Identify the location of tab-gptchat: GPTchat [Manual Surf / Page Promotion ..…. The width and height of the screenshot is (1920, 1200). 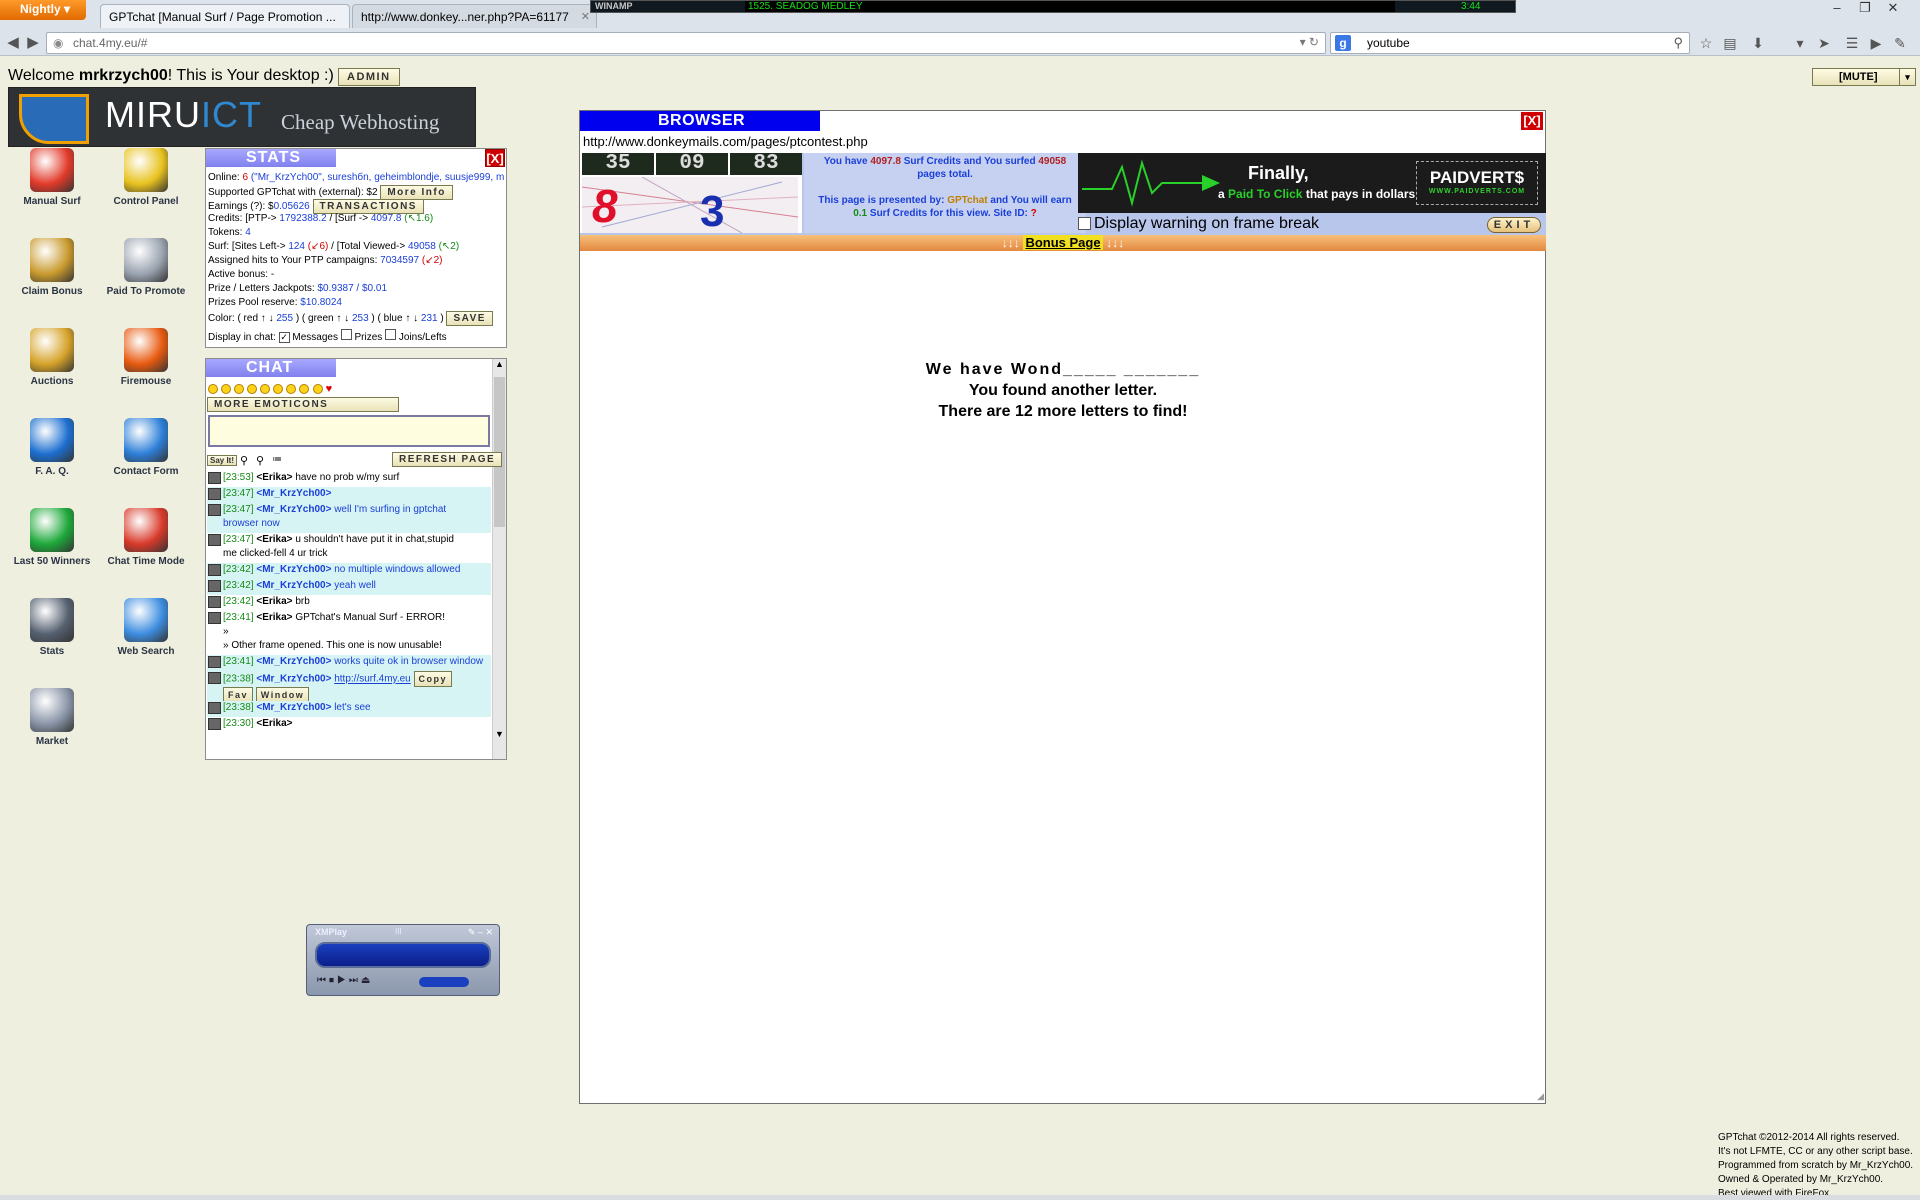
(225, 16).